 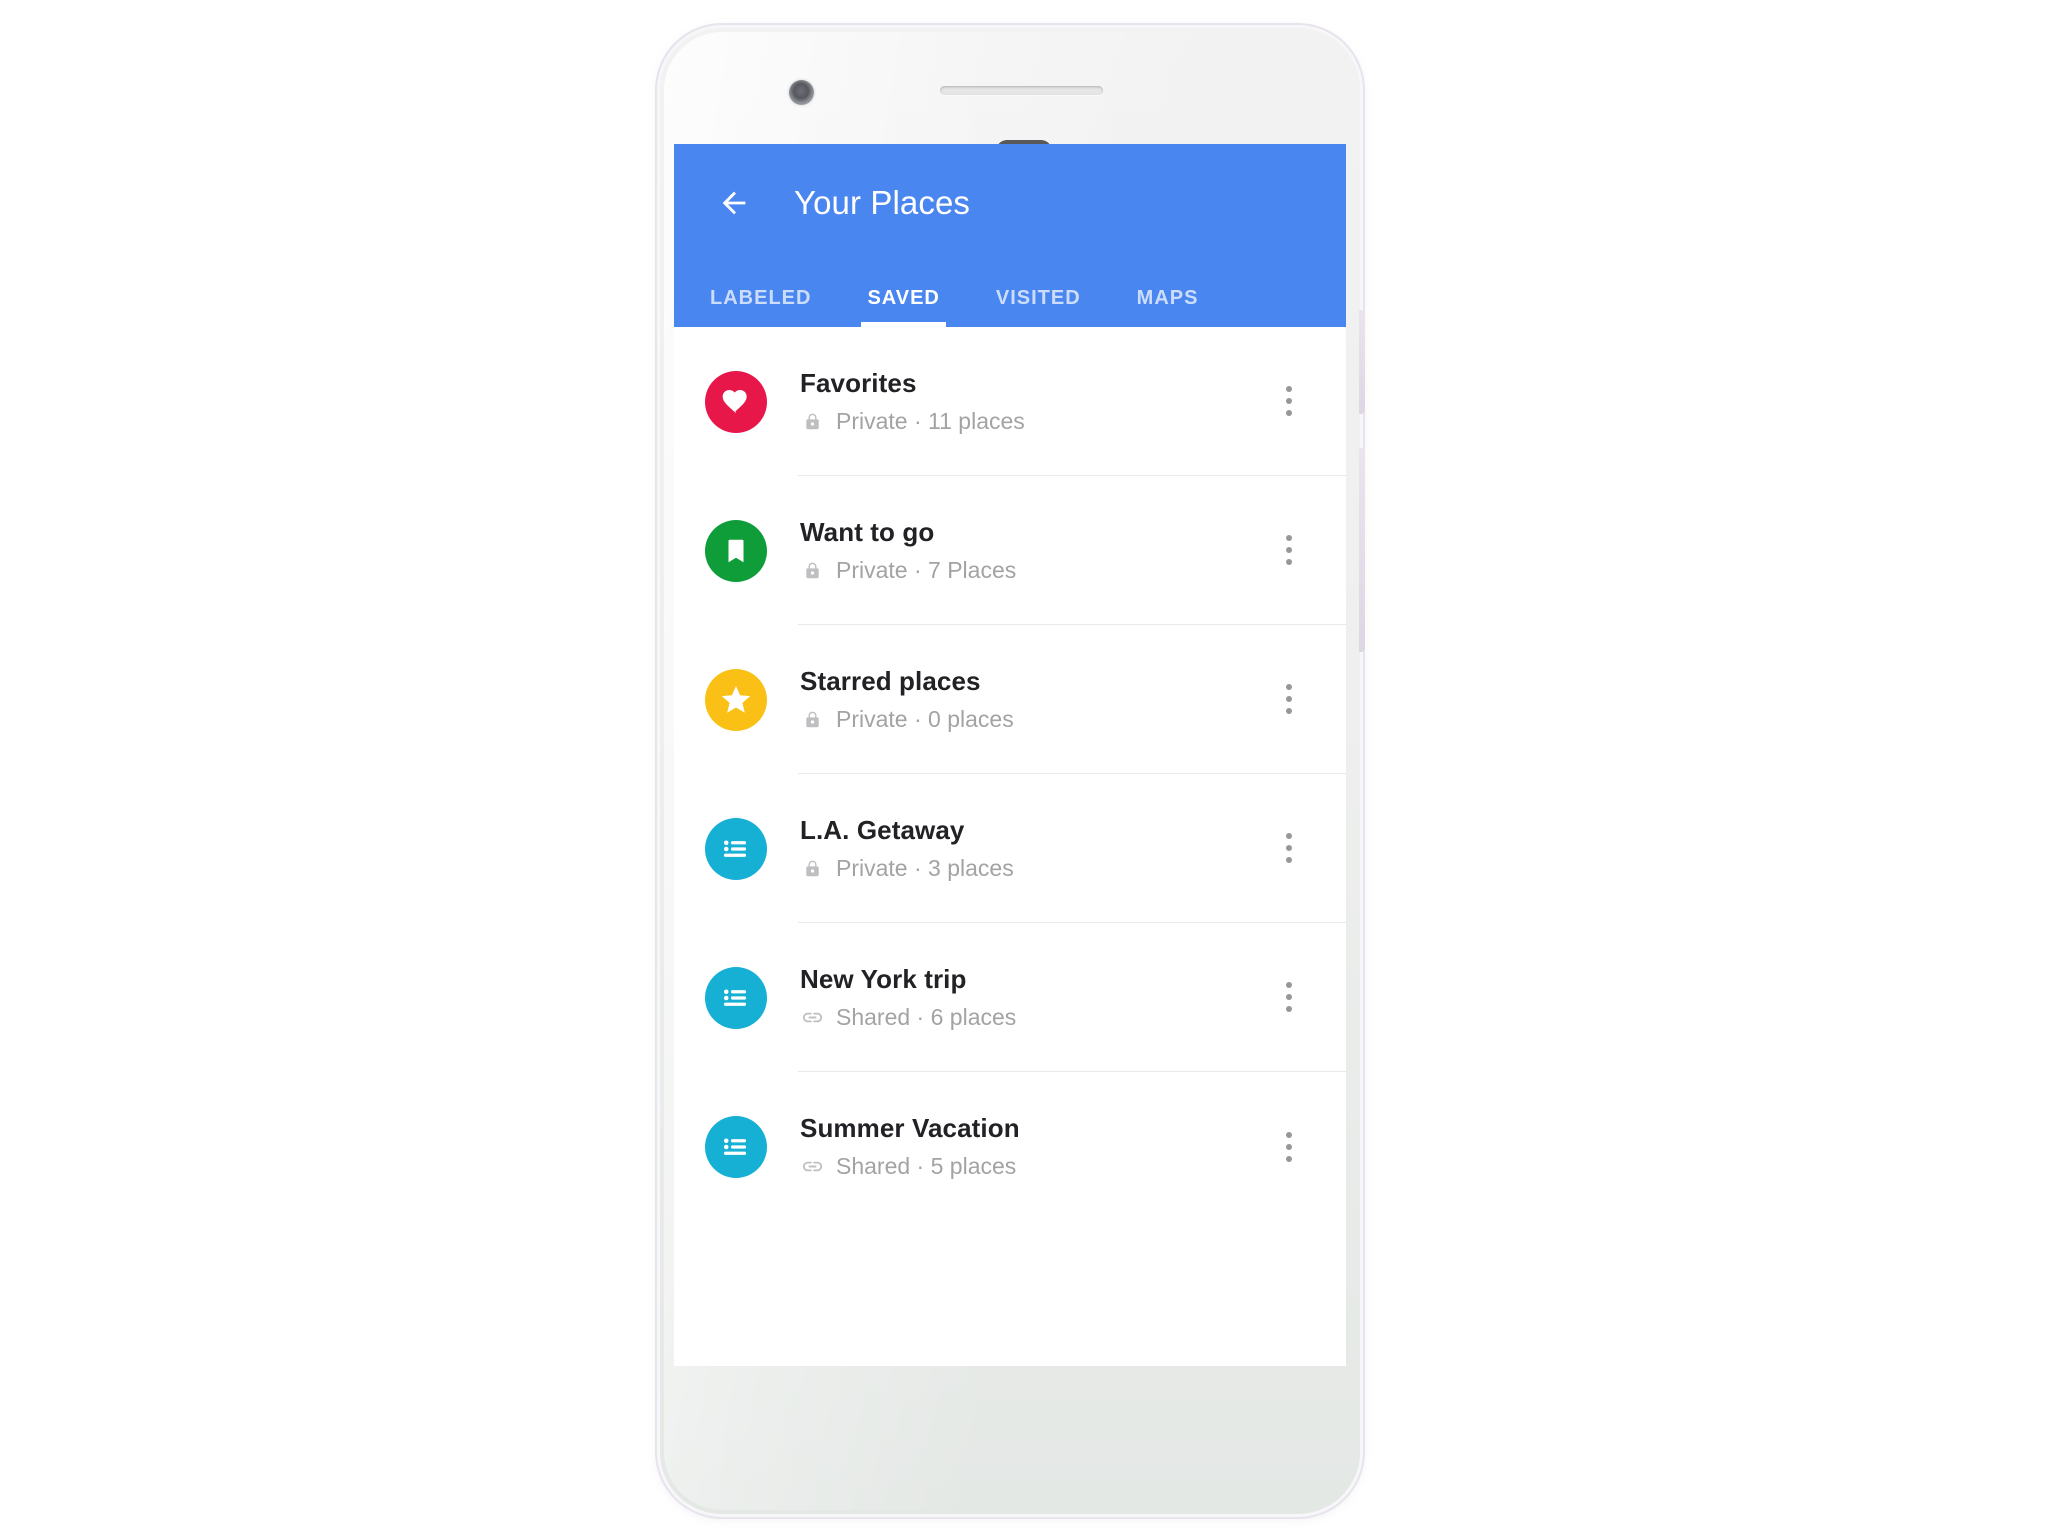 What do you see at coordinates (926, 1166) in the screenshot?
I see `list-item-subtitle: Shared · 5 places` at bounding box center [926, 1166].